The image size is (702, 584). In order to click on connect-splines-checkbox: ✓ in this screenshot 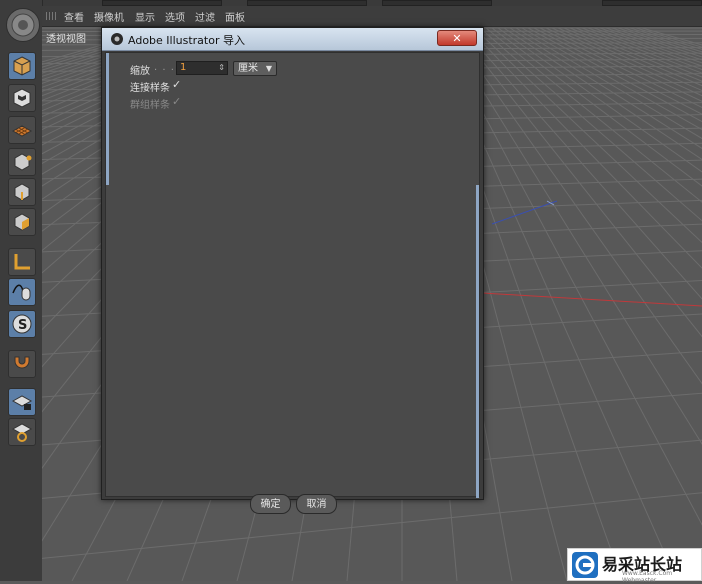, I will do `click(176, 84)`.